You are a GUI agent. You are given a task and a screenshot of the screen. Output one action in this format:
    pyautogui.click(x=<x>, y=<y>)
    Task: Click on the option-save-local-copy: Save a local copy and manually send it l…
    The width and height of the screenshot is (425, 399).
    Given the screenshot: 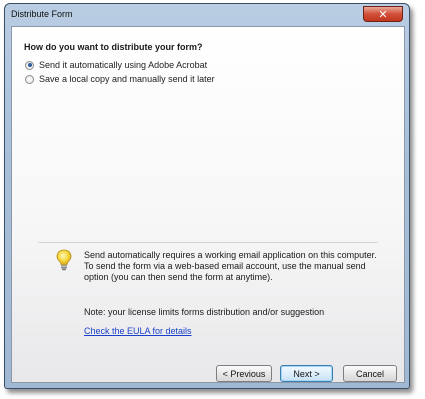 What is the action you would take?
    pyautogui.click(x=120, y=79)
    